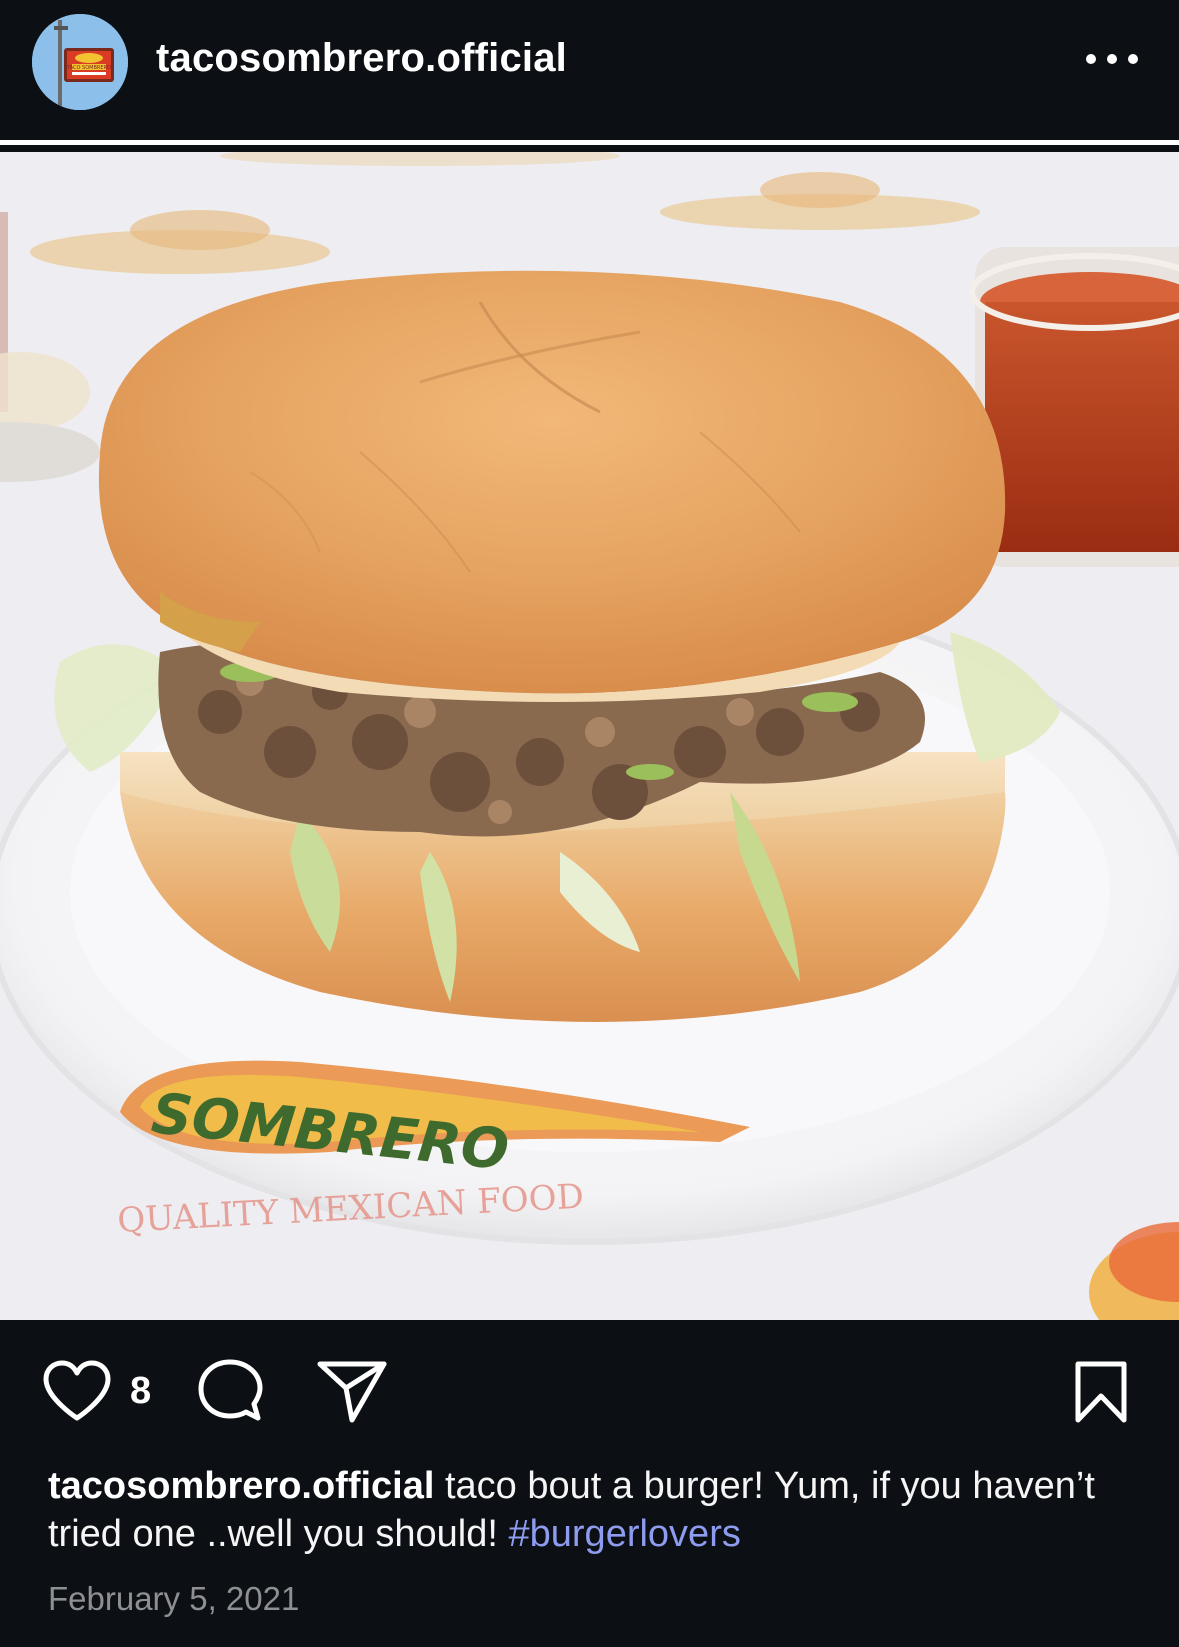  What do you see at coordinates (77, 1391) in the screenshot?
I see `heart-icon` at bounding box center [77, 1391].